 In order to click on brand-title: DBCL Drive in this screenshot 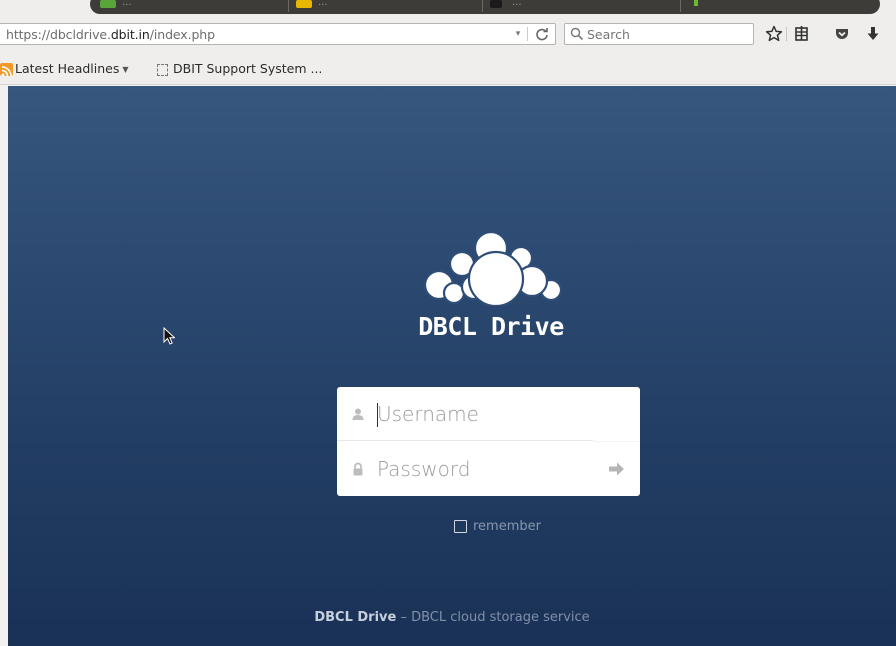, I will do `click(491, 326)`.